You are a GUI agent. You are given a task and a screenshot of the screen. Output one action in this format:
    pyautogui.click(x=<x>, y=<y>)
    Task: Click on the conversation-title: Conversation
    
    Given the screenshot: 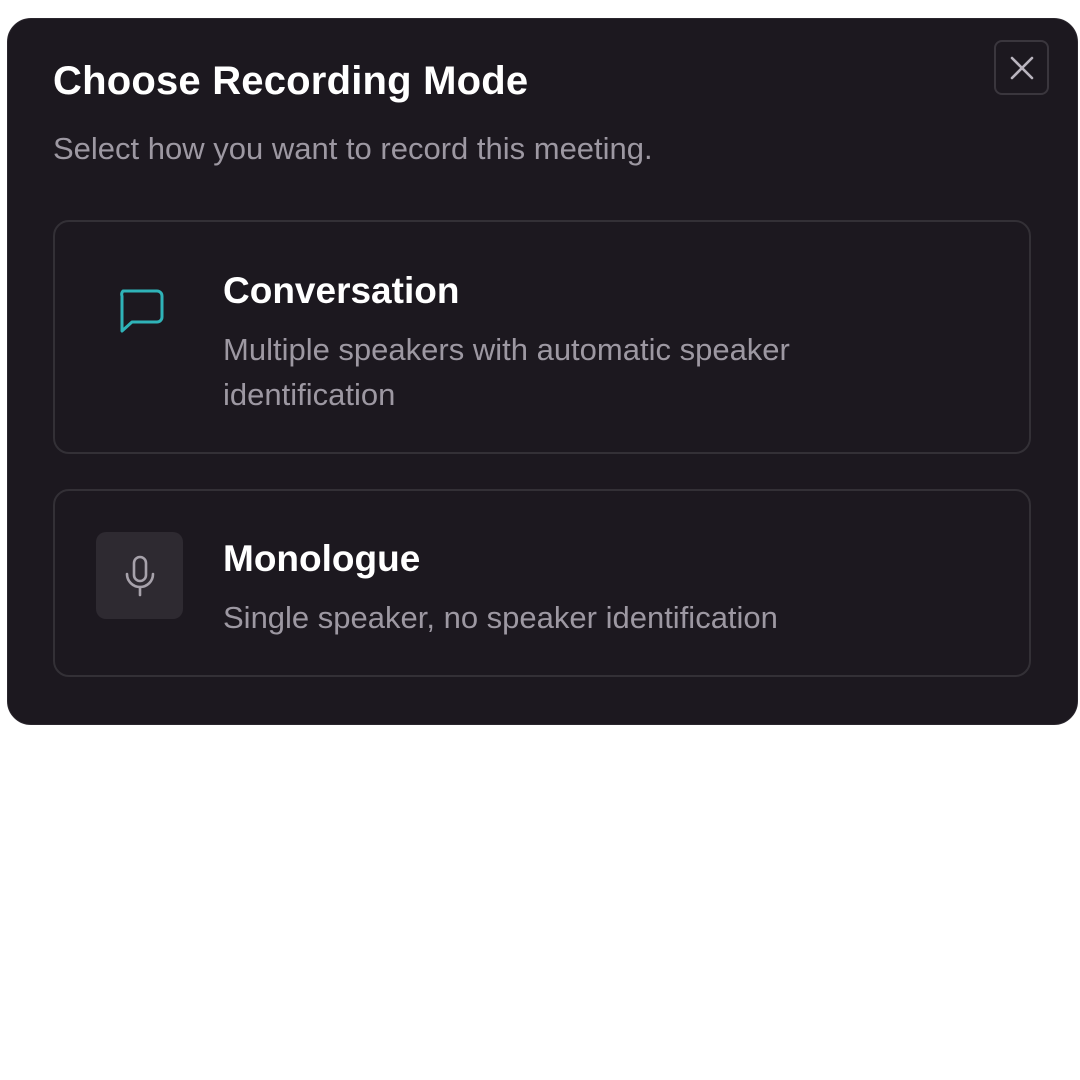 What is the action you would take?
    pyautogui.click(x=341, y=290)
    